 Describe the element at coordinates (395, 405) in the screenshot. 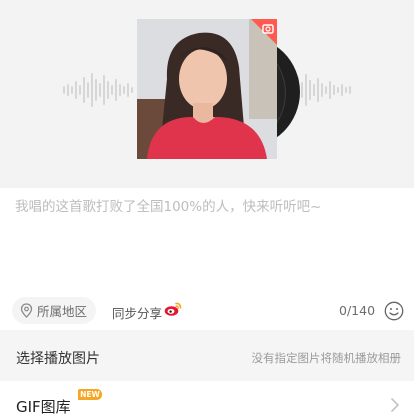

I see `chevron-right-icon` at that location.